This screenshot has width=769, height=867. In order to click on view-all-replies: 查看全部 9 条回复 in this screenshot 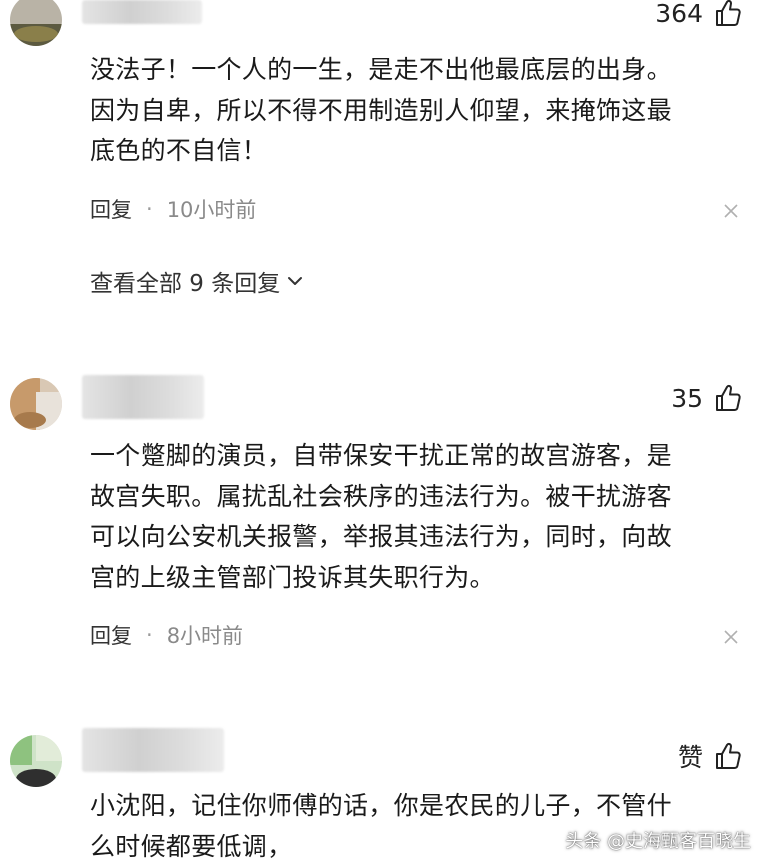, I will do `click(197, 281)`.